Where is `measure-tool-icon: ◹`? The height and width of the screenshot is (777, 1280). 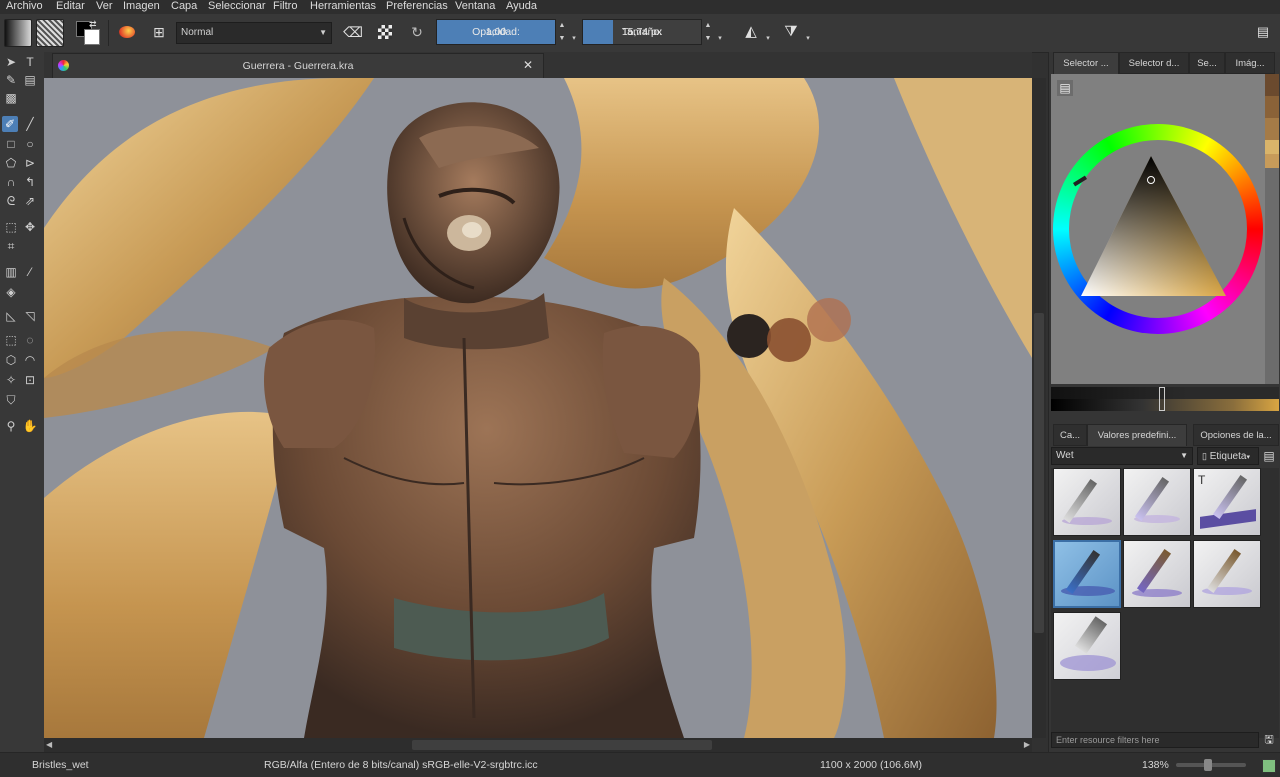 measure-tool-icon: ◹ is located at coordinates (30, 316).